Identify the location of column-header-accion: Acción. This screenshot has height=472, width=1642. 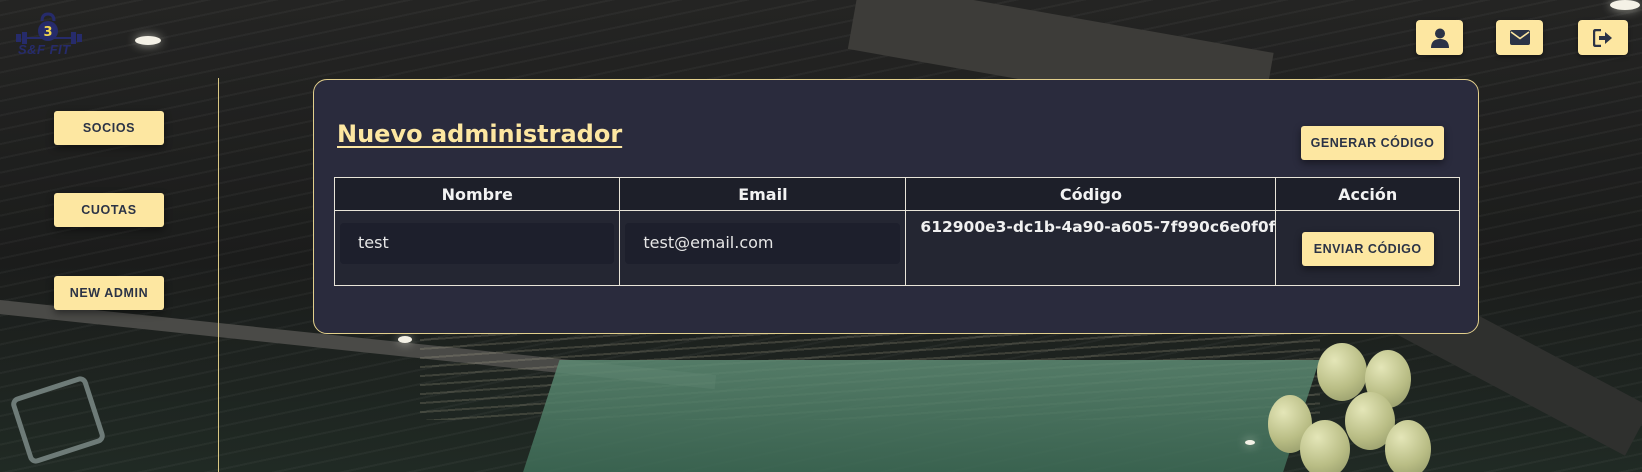
(1367, 194).